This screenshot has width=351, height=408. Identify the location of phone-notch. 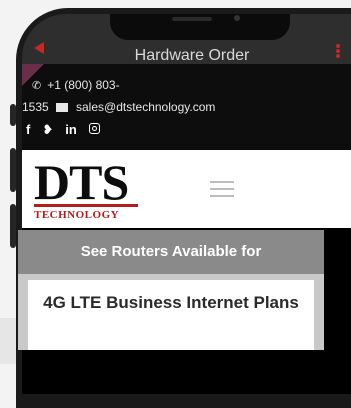
(200, 27).